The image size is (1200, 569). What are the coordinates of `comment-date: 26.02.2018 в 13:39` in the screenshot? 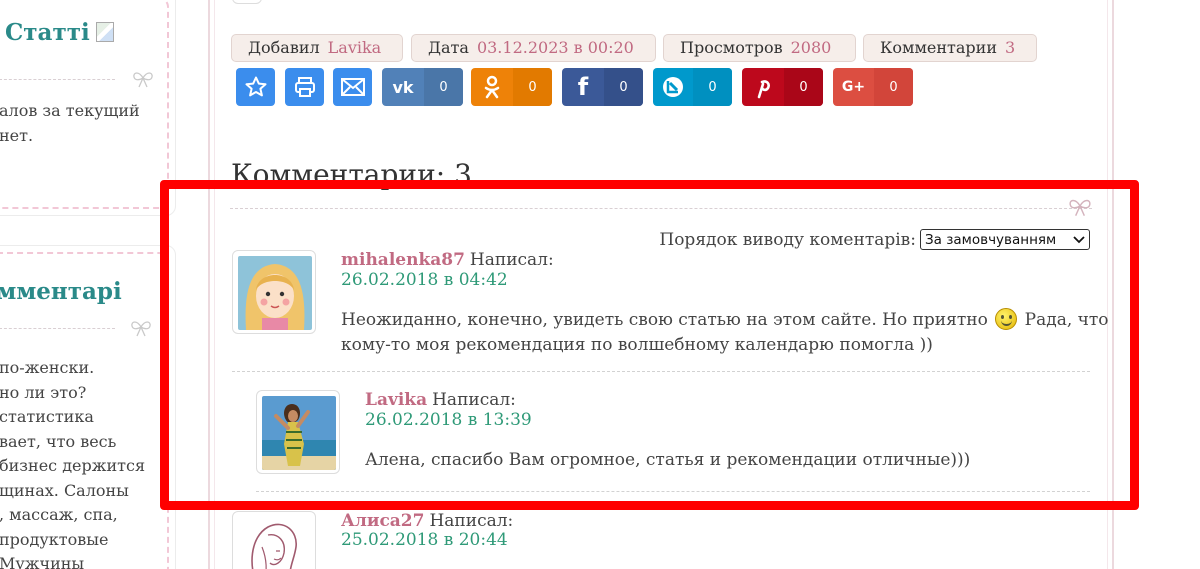 It's located at (448, 420).